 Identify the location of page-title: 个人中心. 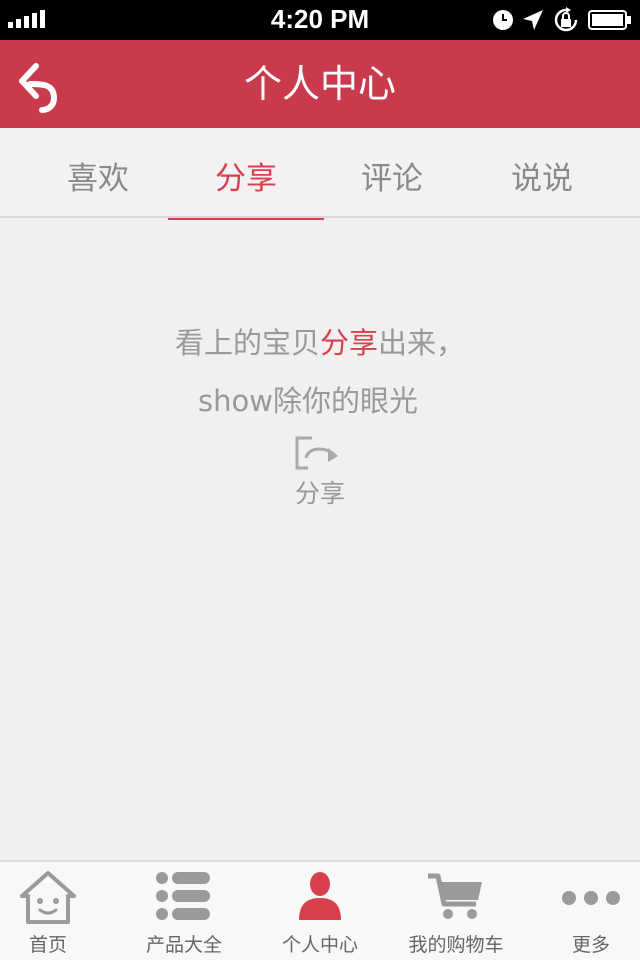
(319, 84).